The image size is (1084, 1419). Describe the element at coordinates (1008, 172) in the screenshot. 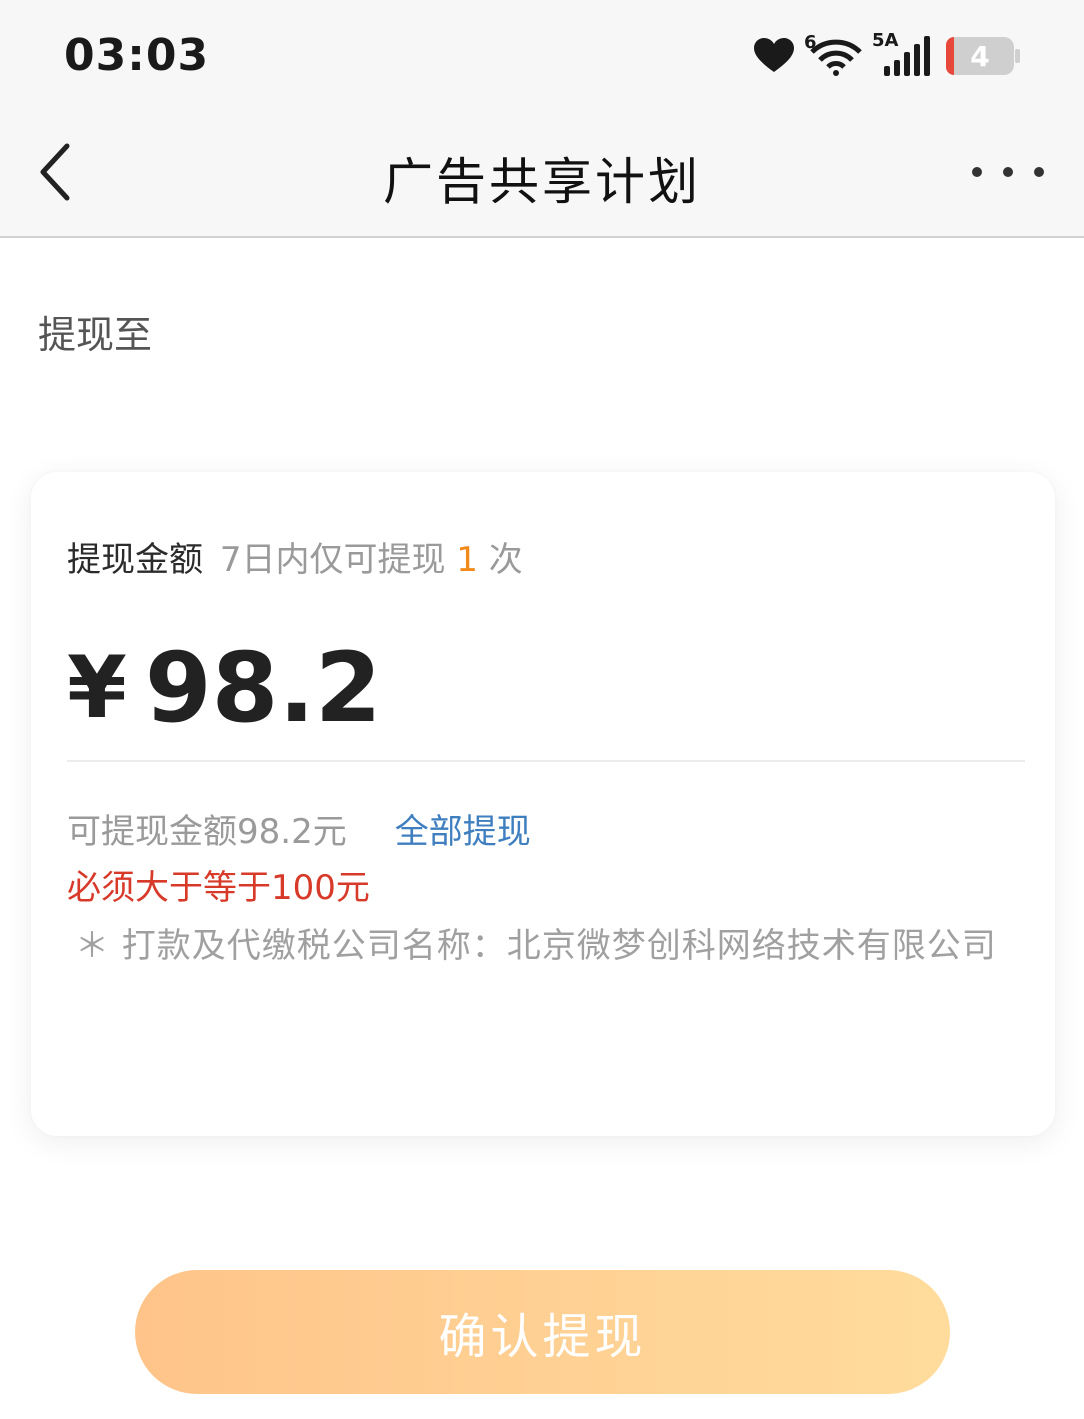

I see `more-button` at that location.